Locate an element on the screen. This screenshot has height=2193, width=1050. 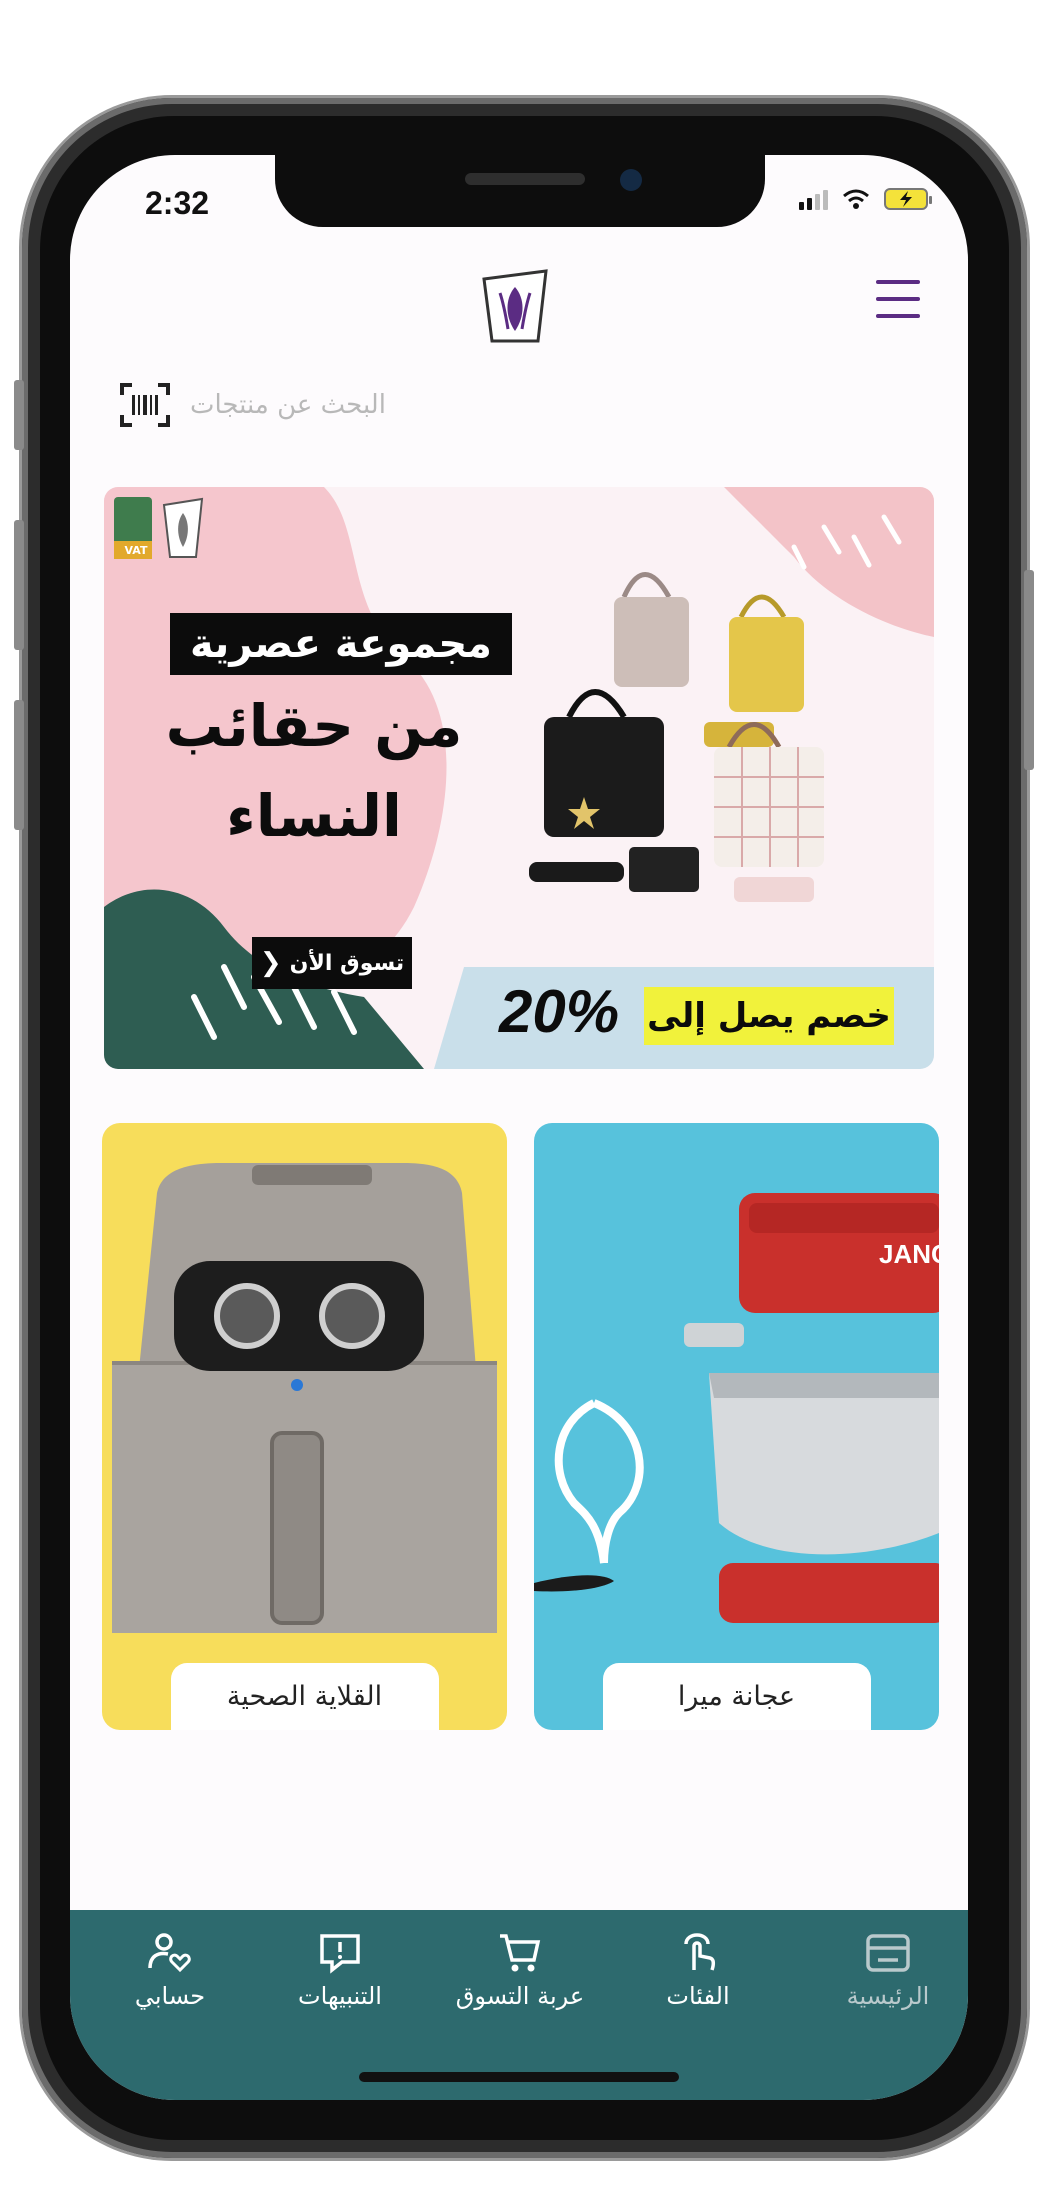
product-card-label: القلاية الصحية is located at coordinates (304, 1696).